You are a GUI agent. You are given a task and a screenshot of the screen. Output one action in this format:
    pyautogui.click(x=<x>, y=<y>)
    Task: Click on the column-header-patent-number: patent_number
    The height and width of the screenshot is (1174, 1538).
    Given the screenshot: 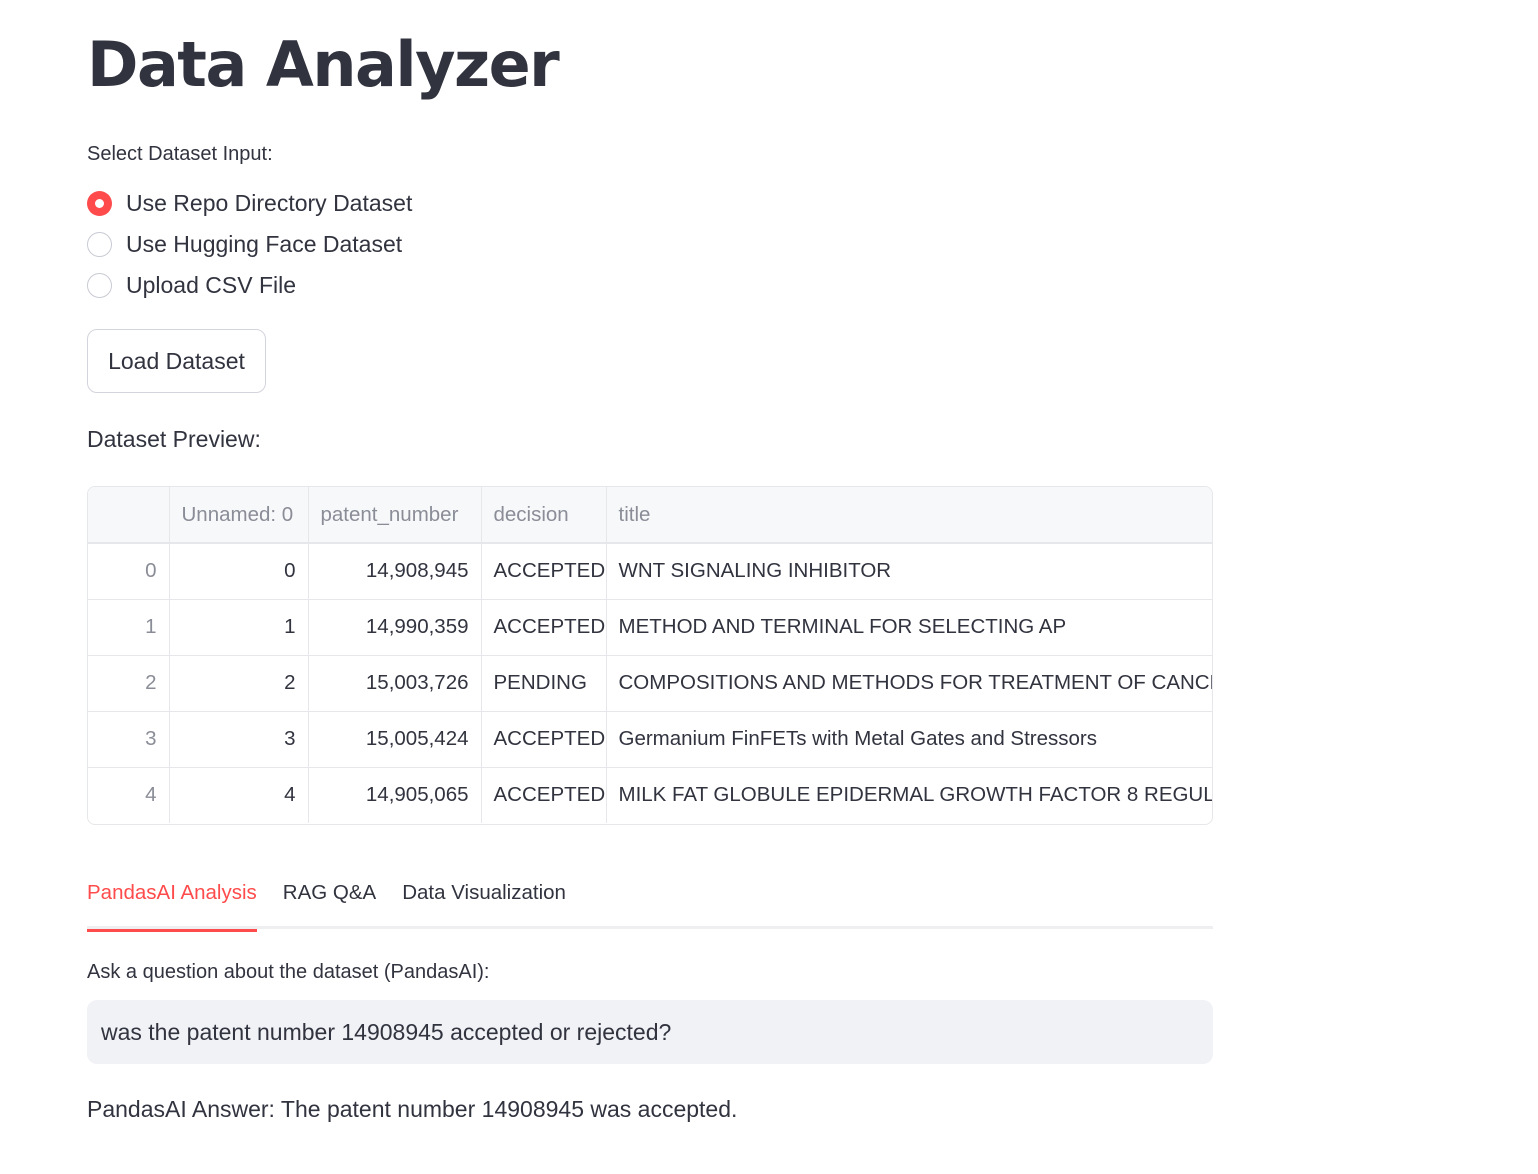 What is the action you would take?
    pyautogui.click(x=395, y=515)
    